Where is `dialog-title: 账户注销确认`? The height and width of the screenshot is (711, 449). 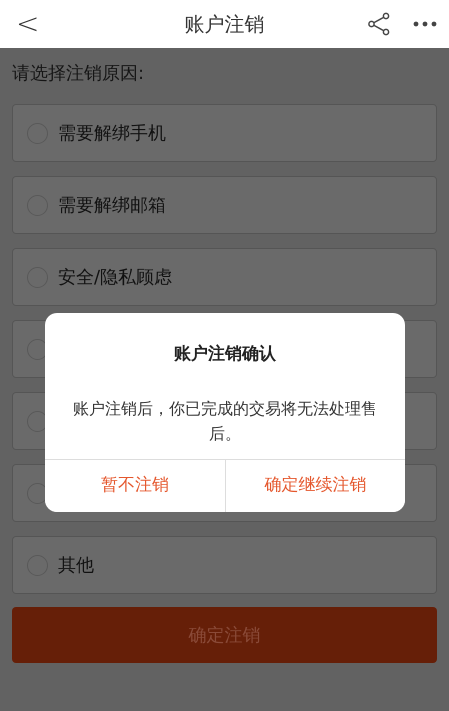 dialog-title: 账户注销确认 is located at coordinates (225, 354).